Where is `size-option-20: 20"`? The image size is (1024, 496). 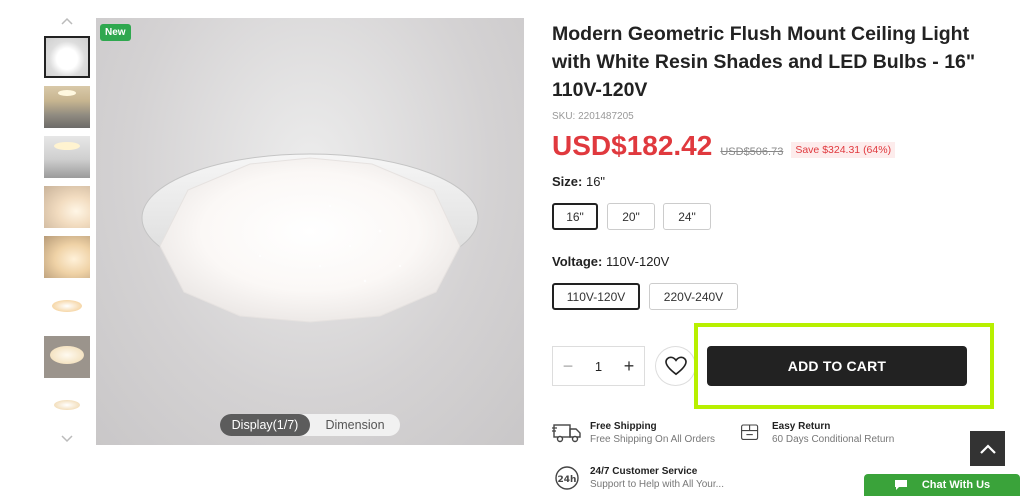 size-option-20: 20" is located at coordinates (631, 216).